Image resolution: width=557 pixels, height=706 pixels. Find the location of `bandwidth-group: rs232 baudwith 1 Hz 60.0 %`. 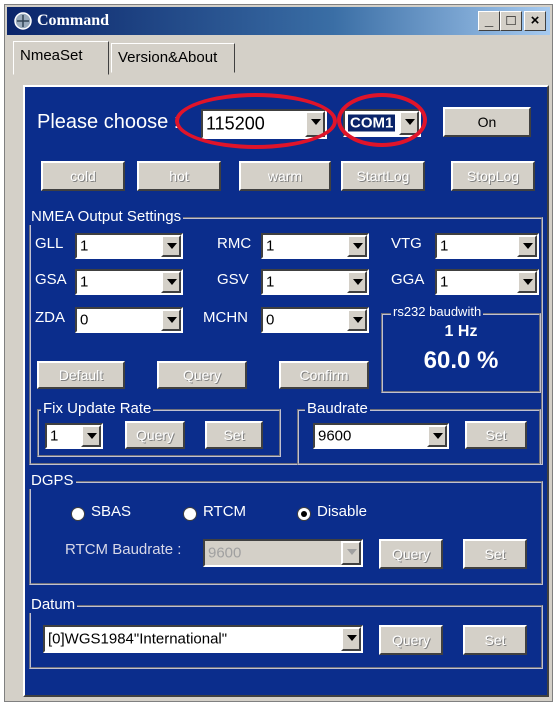

bandwidth-group: rs232 baudwith 1 Hz 60.0 % is located at coordinates (461, 348).